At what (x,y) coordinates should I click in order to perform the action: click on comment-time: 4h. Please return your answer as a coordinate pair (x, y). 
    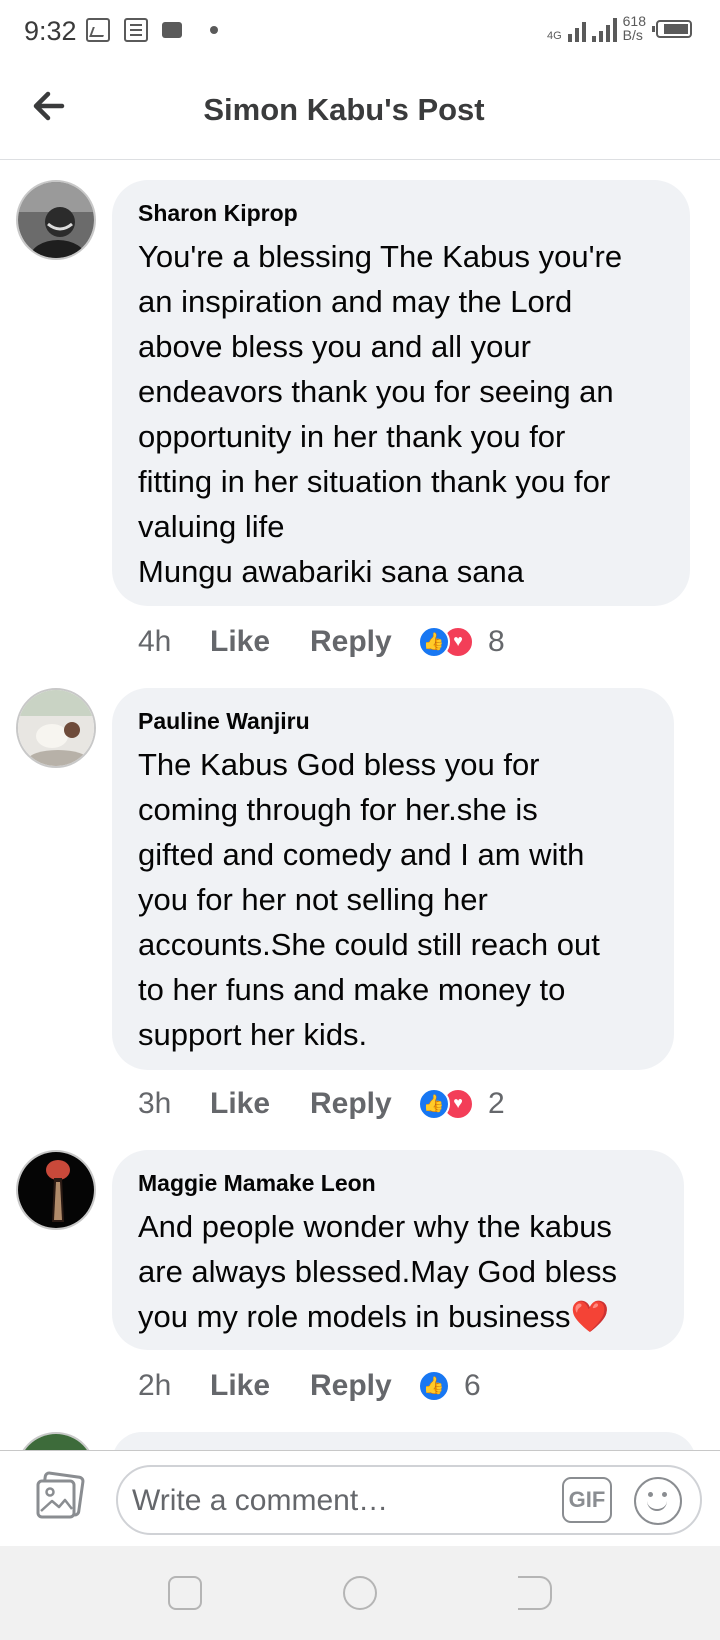
    Looking at the image, I should click on (174, 642).